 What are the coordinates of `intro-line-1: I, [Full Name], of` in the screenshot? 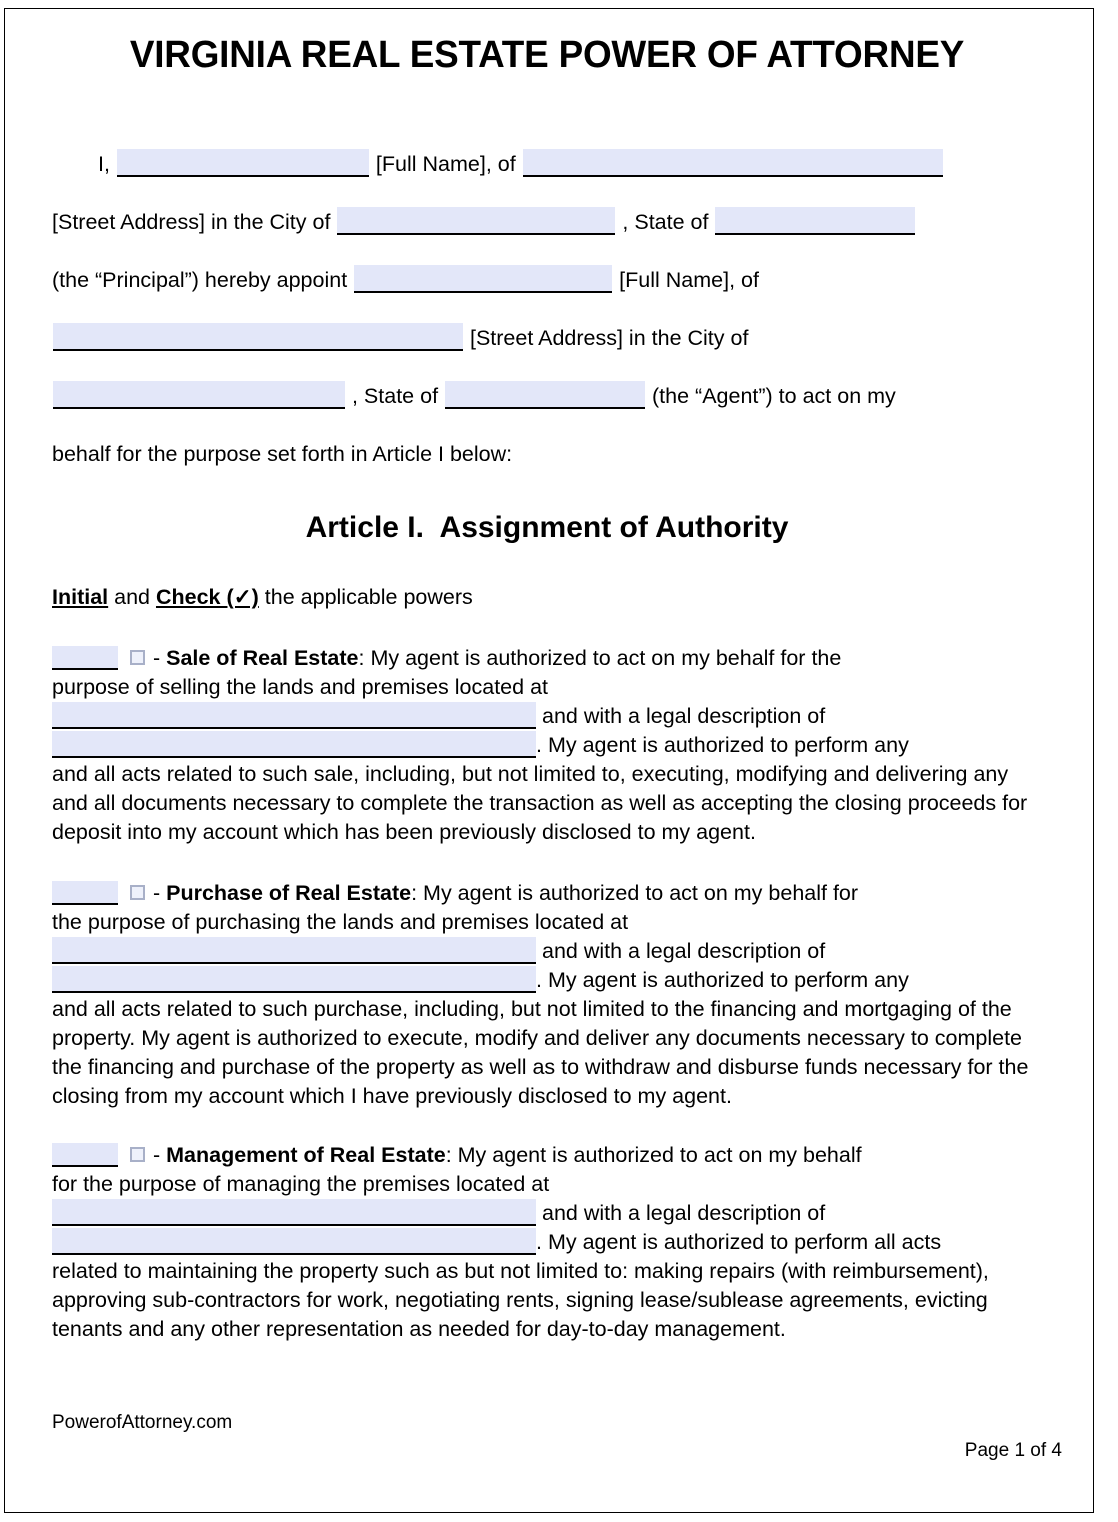 It's located at (547, 164).